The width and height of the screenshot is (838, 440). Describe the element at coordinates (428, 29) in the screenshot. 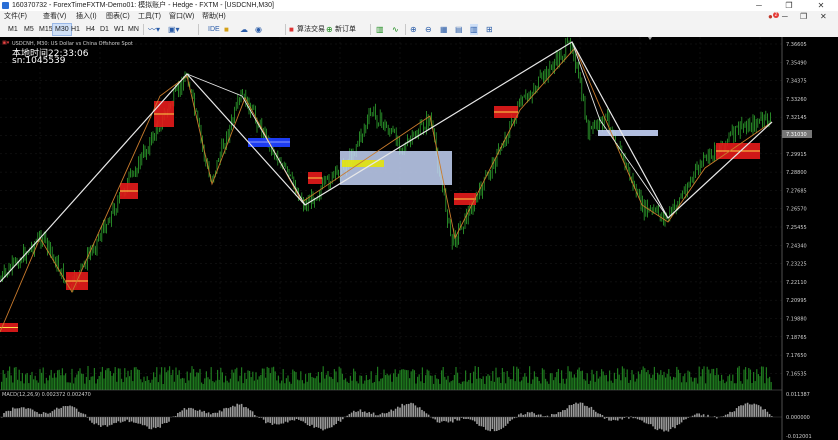

I see `zoom-out-icon: ⊖` at that location.